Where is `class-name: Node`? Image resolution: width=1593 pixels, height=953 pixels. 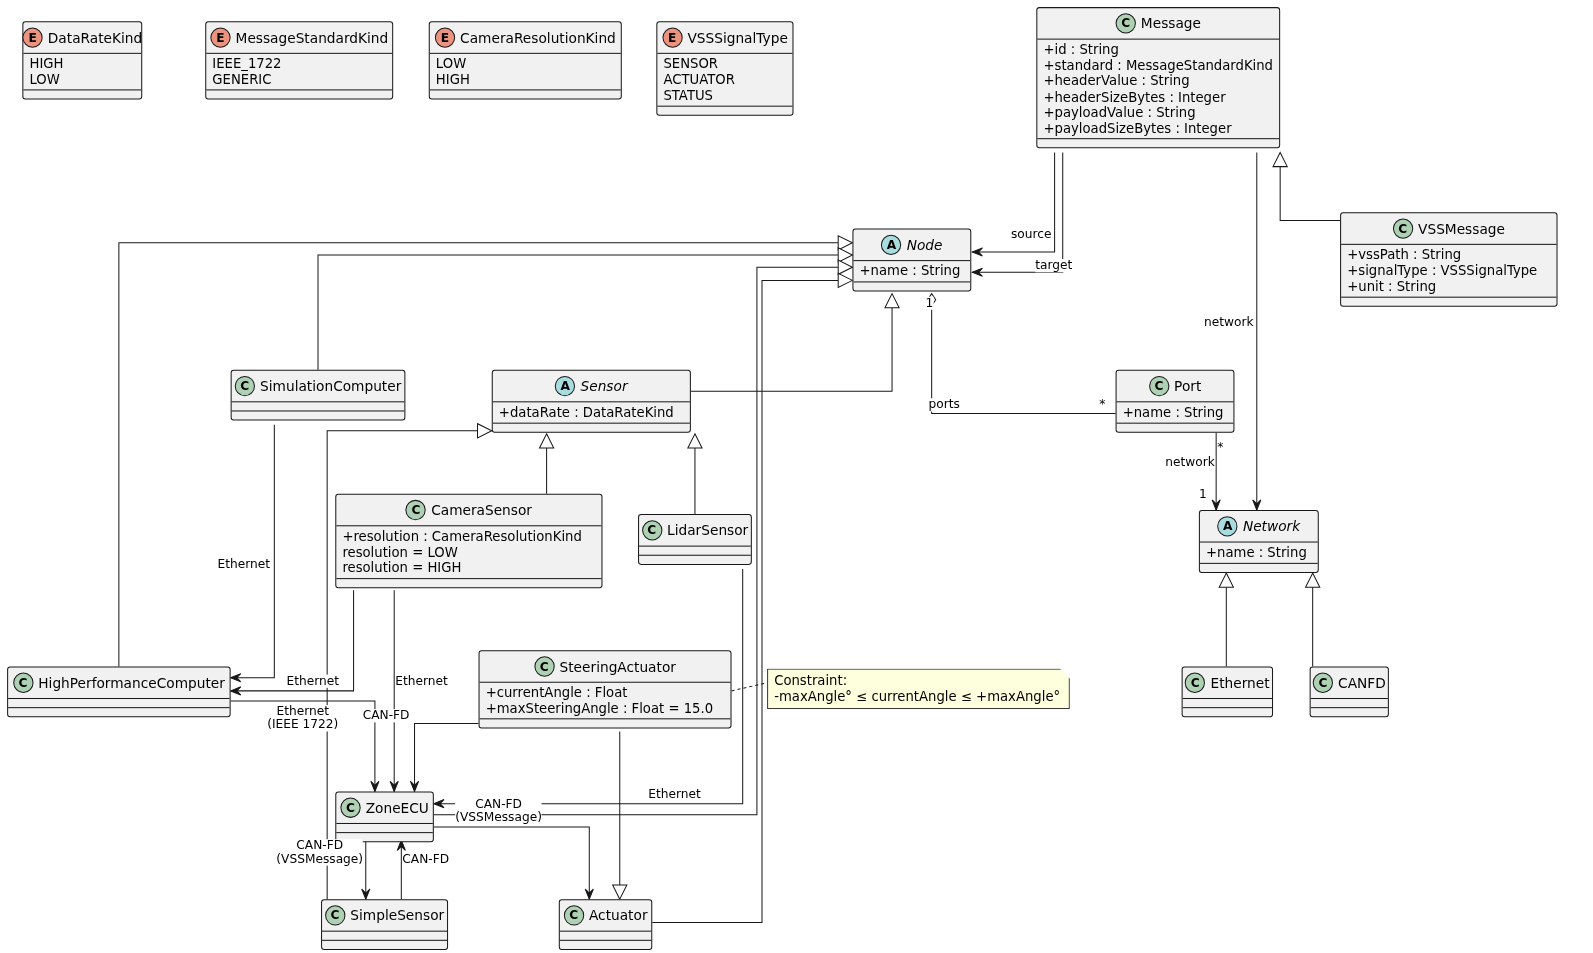
class-name: Node is located at coordinates (924, 244).